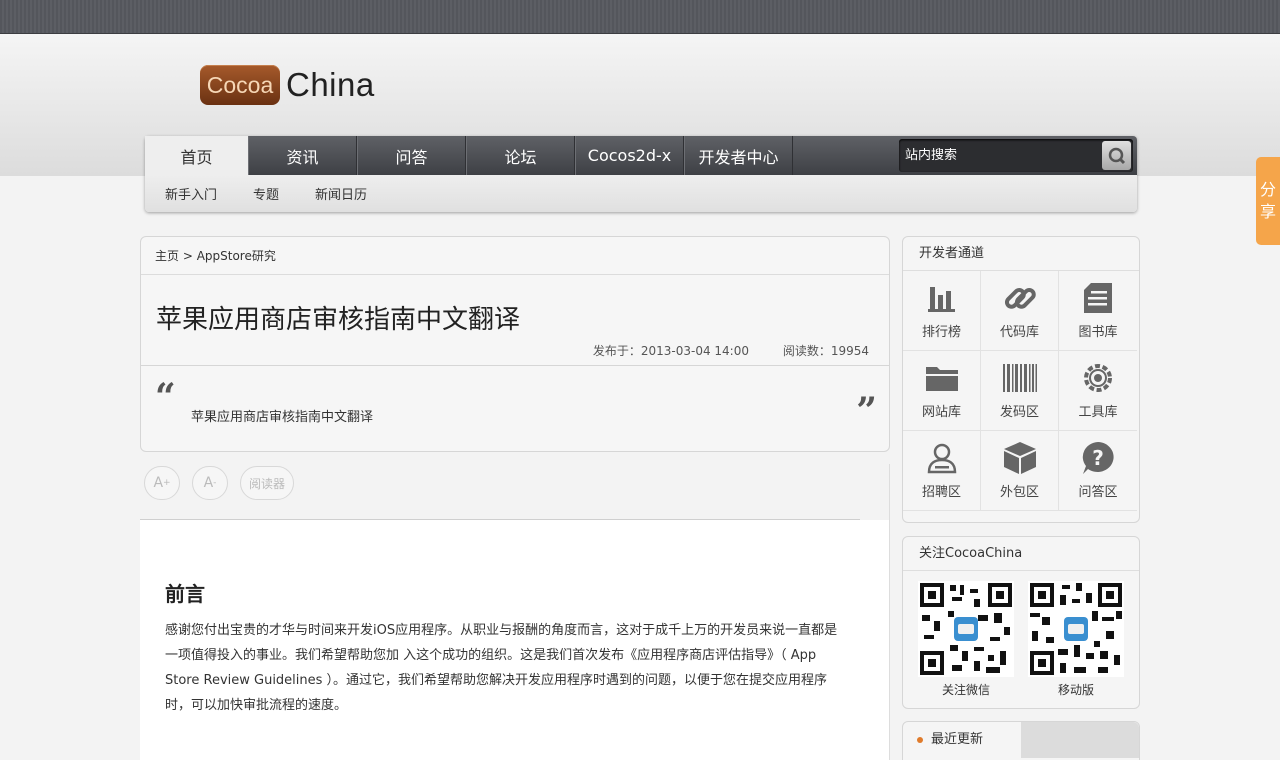 This screenshot has height=760, width=1280. I want to click on font-decrease-button: A-, so click(210, 483).